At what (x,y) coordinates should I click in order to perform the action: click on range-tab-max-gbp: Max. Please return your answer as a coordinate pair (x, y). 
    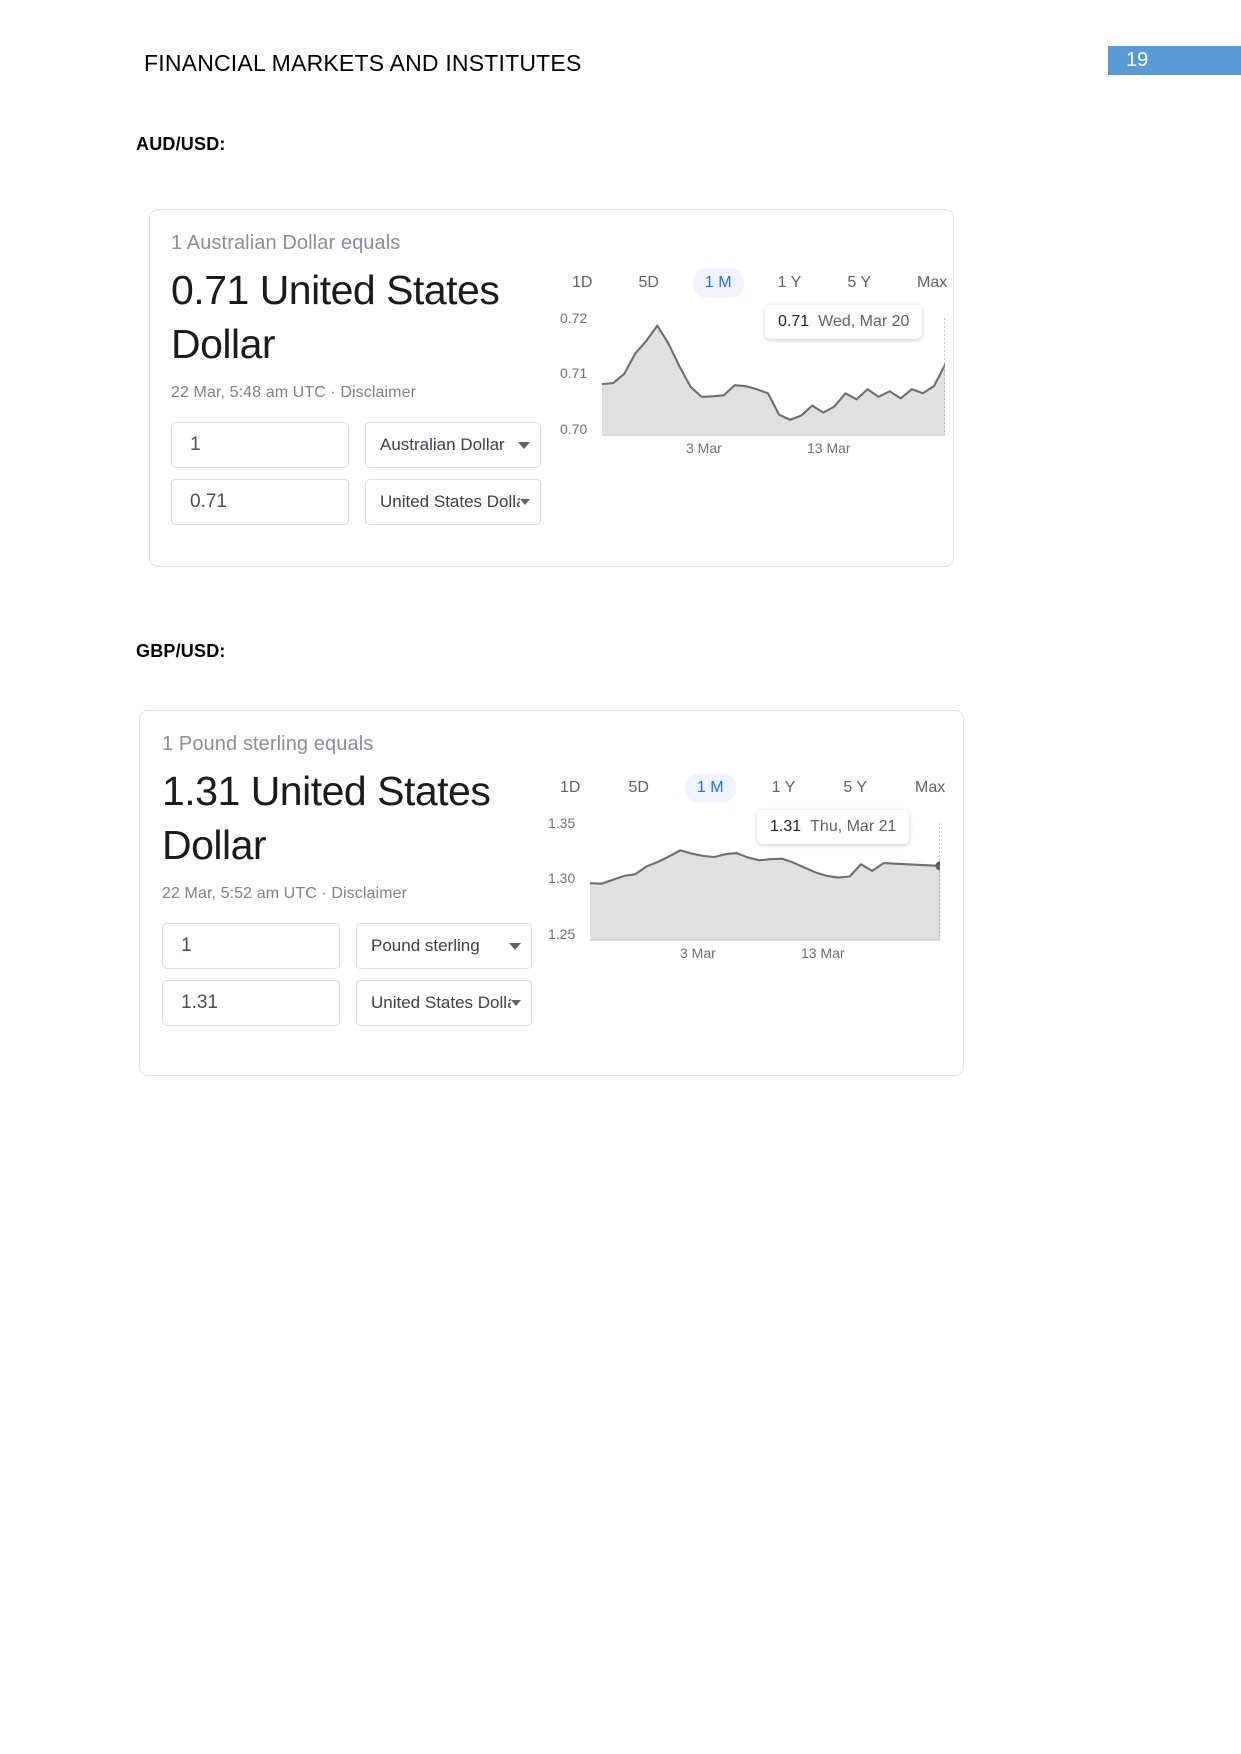
    Looking at the image, I should click on (930, 788).